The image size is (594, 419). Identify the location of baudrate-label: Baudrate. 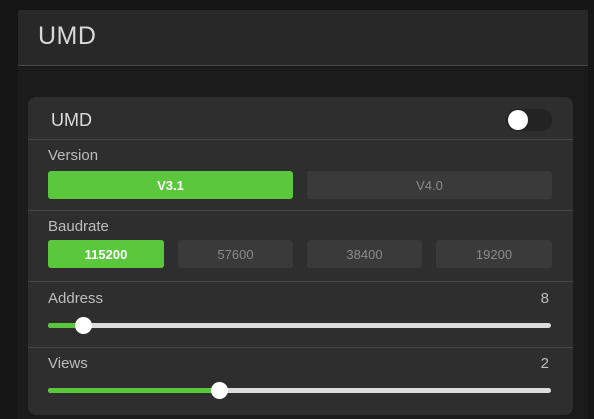
(78, 226).